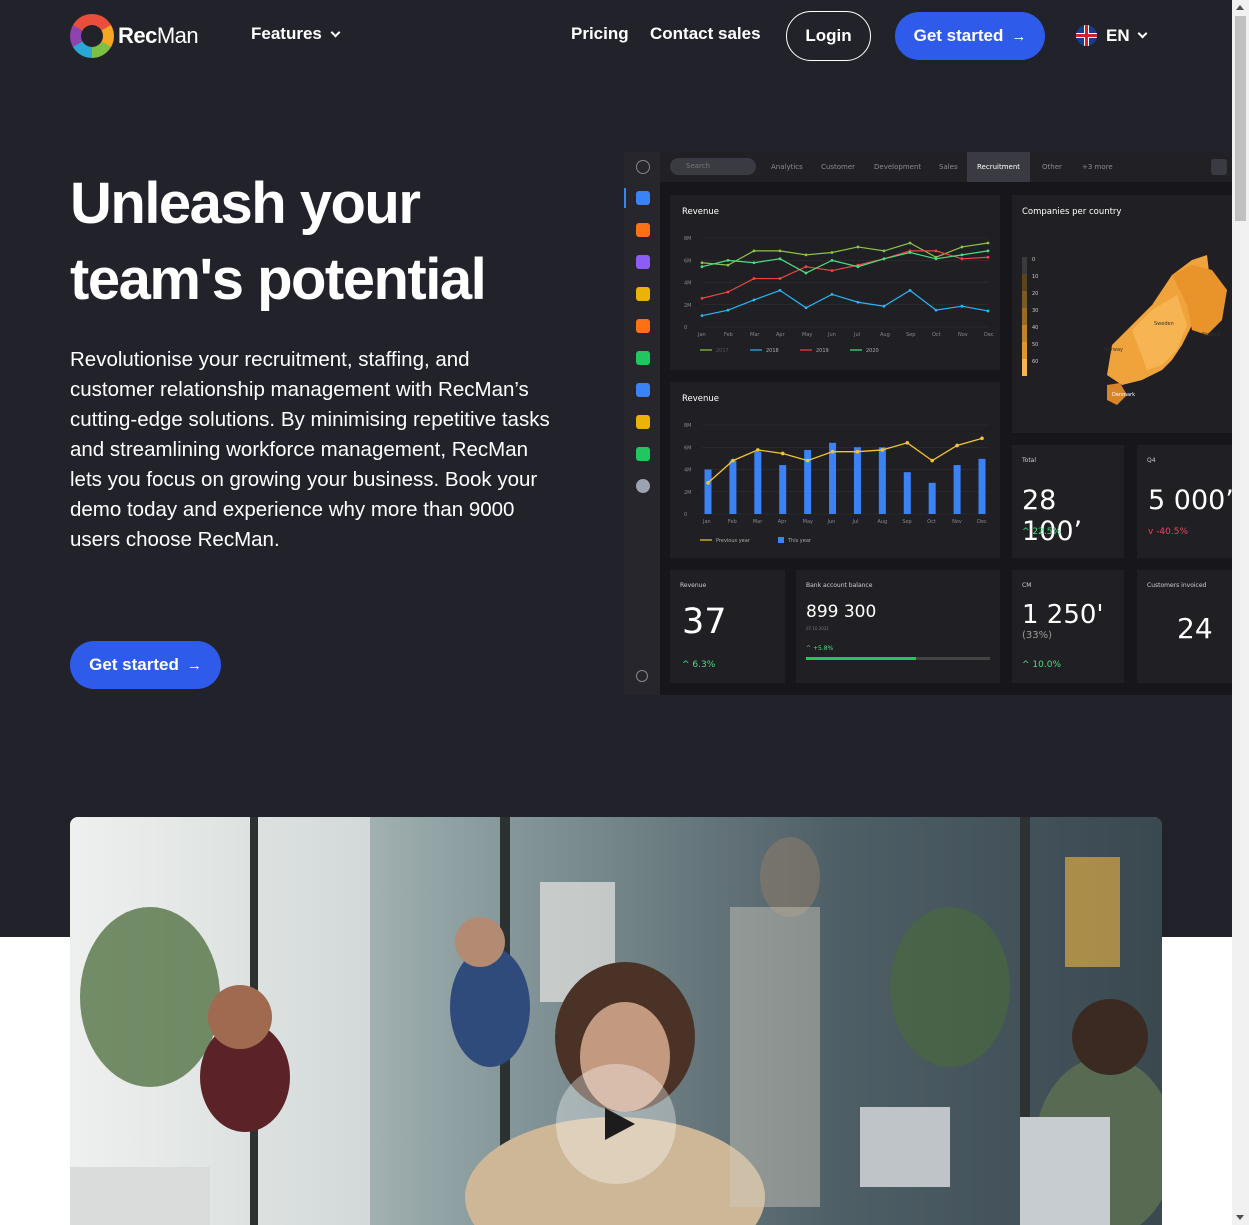 This screenshot has width=1249, height=1225. What do you see at coordinates (1195, 628) in the screenshot?
I see `invoiced-value: 24` at bounding box center [1195, 628].